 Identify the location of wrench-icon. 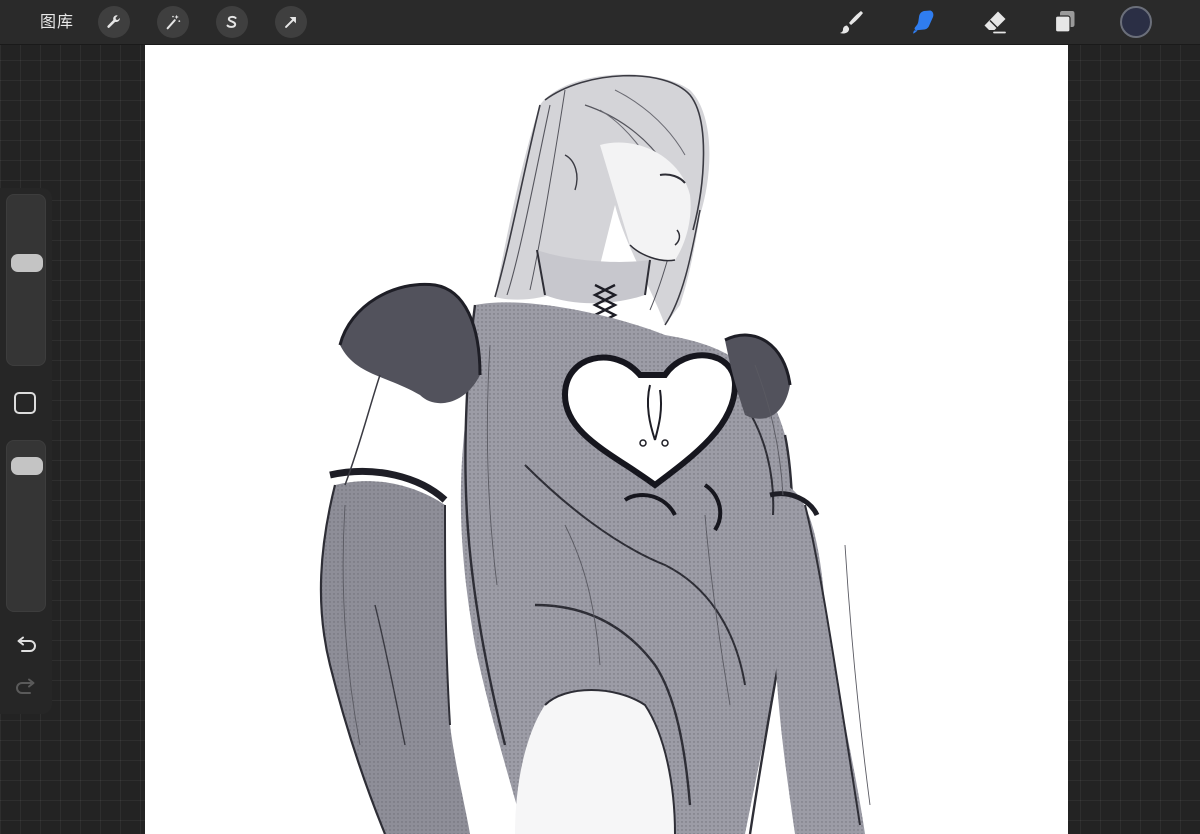
(113, 21).